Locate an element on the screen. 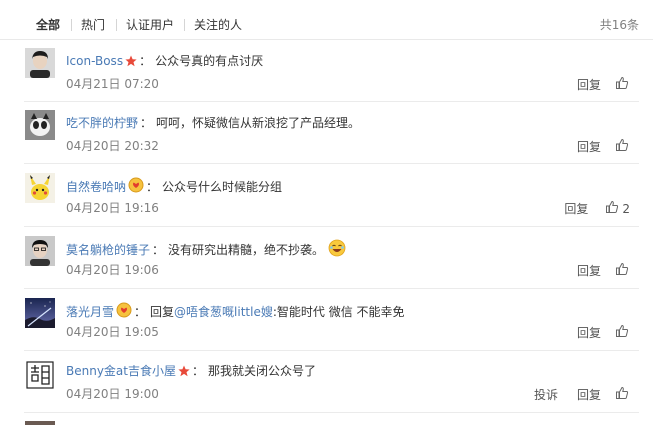  laughing-emoji-icon is located at coordinates (337, 248).